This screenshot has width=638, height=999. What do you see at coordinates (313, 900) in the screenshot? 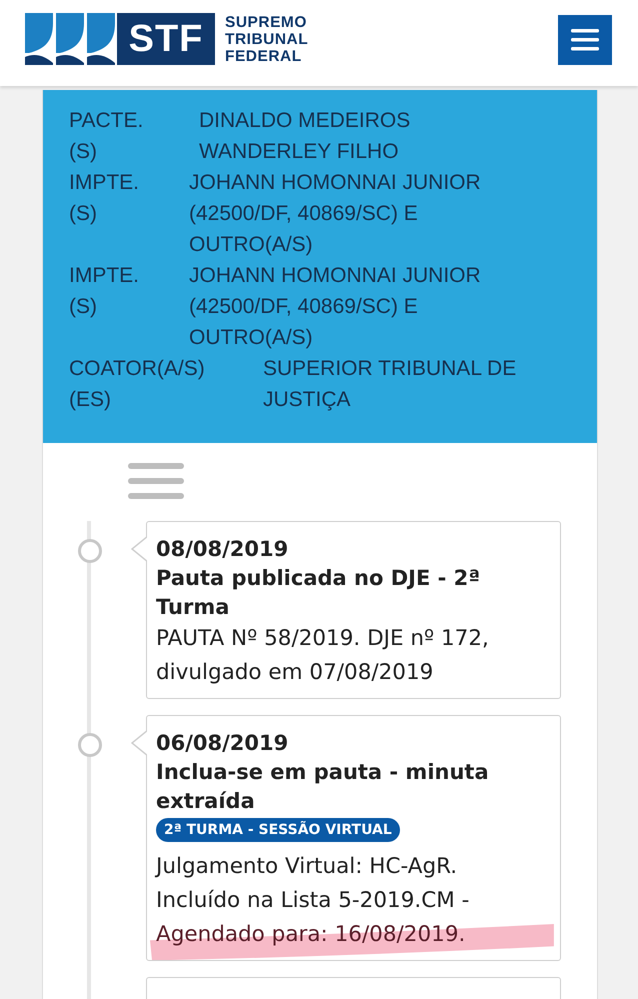
I see `event-text: Incluído na Lista 5-2019.CM -` at bounding box center [313, 900].